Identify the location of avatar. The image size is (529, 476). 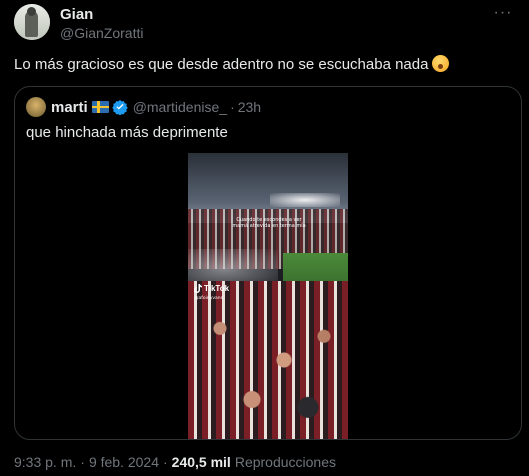
(32, 22).